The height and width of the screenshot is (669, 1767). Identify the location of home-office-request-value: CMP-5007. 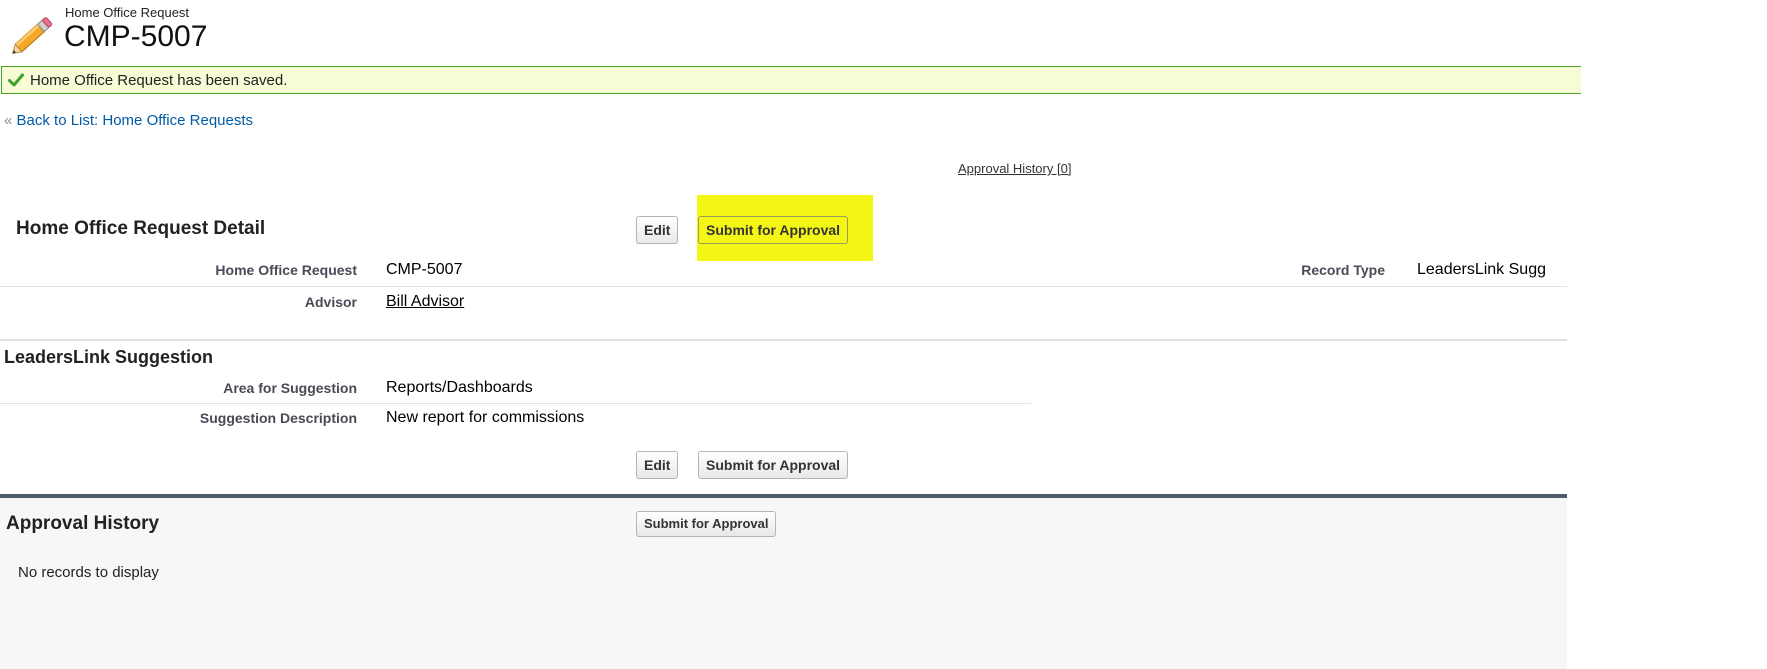
(424, 269).